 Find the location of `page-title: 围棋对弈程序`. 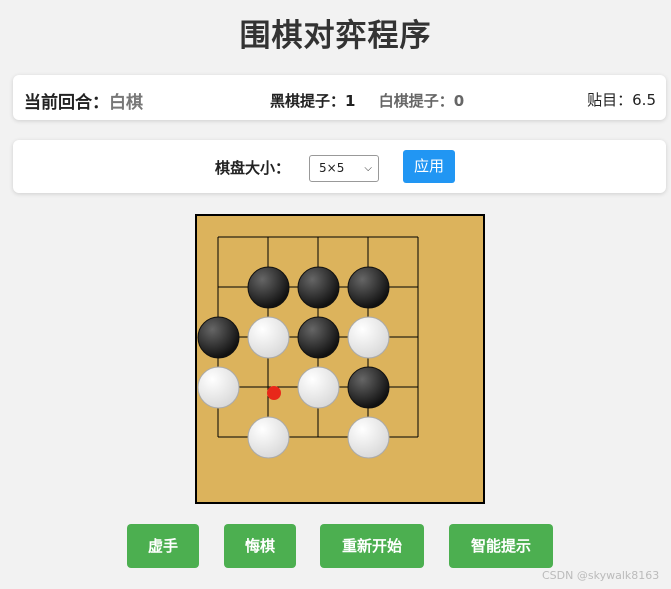

page-title: 围棋对弈程序 is located at coordinates (335, 36).